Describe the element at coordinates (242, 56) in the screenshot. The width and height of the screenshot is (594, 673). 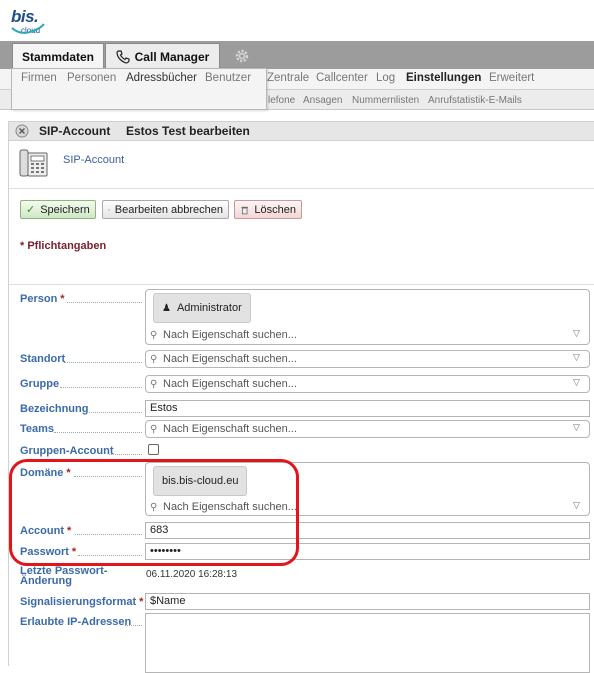
I see `gear-icon` at that location.